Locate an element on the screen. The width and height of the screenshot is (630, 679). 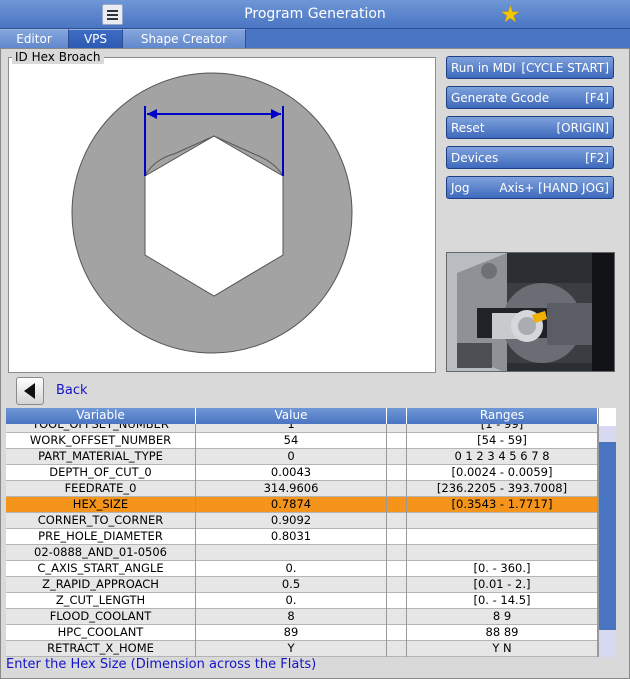
variable-cell: HEX_SIZE is located at coordinates (101, 505).